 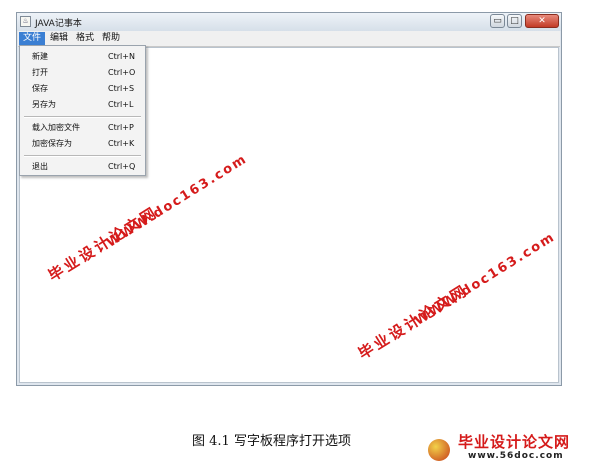 I want to click on menu-item-new: 新建 Ctrl+N, so click(x=82, y=57).